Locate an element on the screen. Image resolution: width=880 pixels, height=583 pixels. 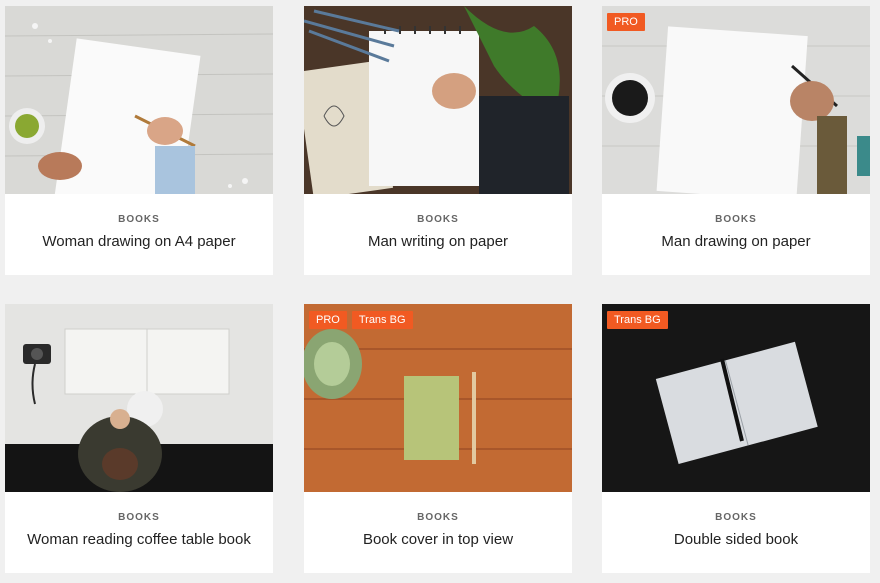
photo-thumbnail: PRO is located at coordinates (736, 100).